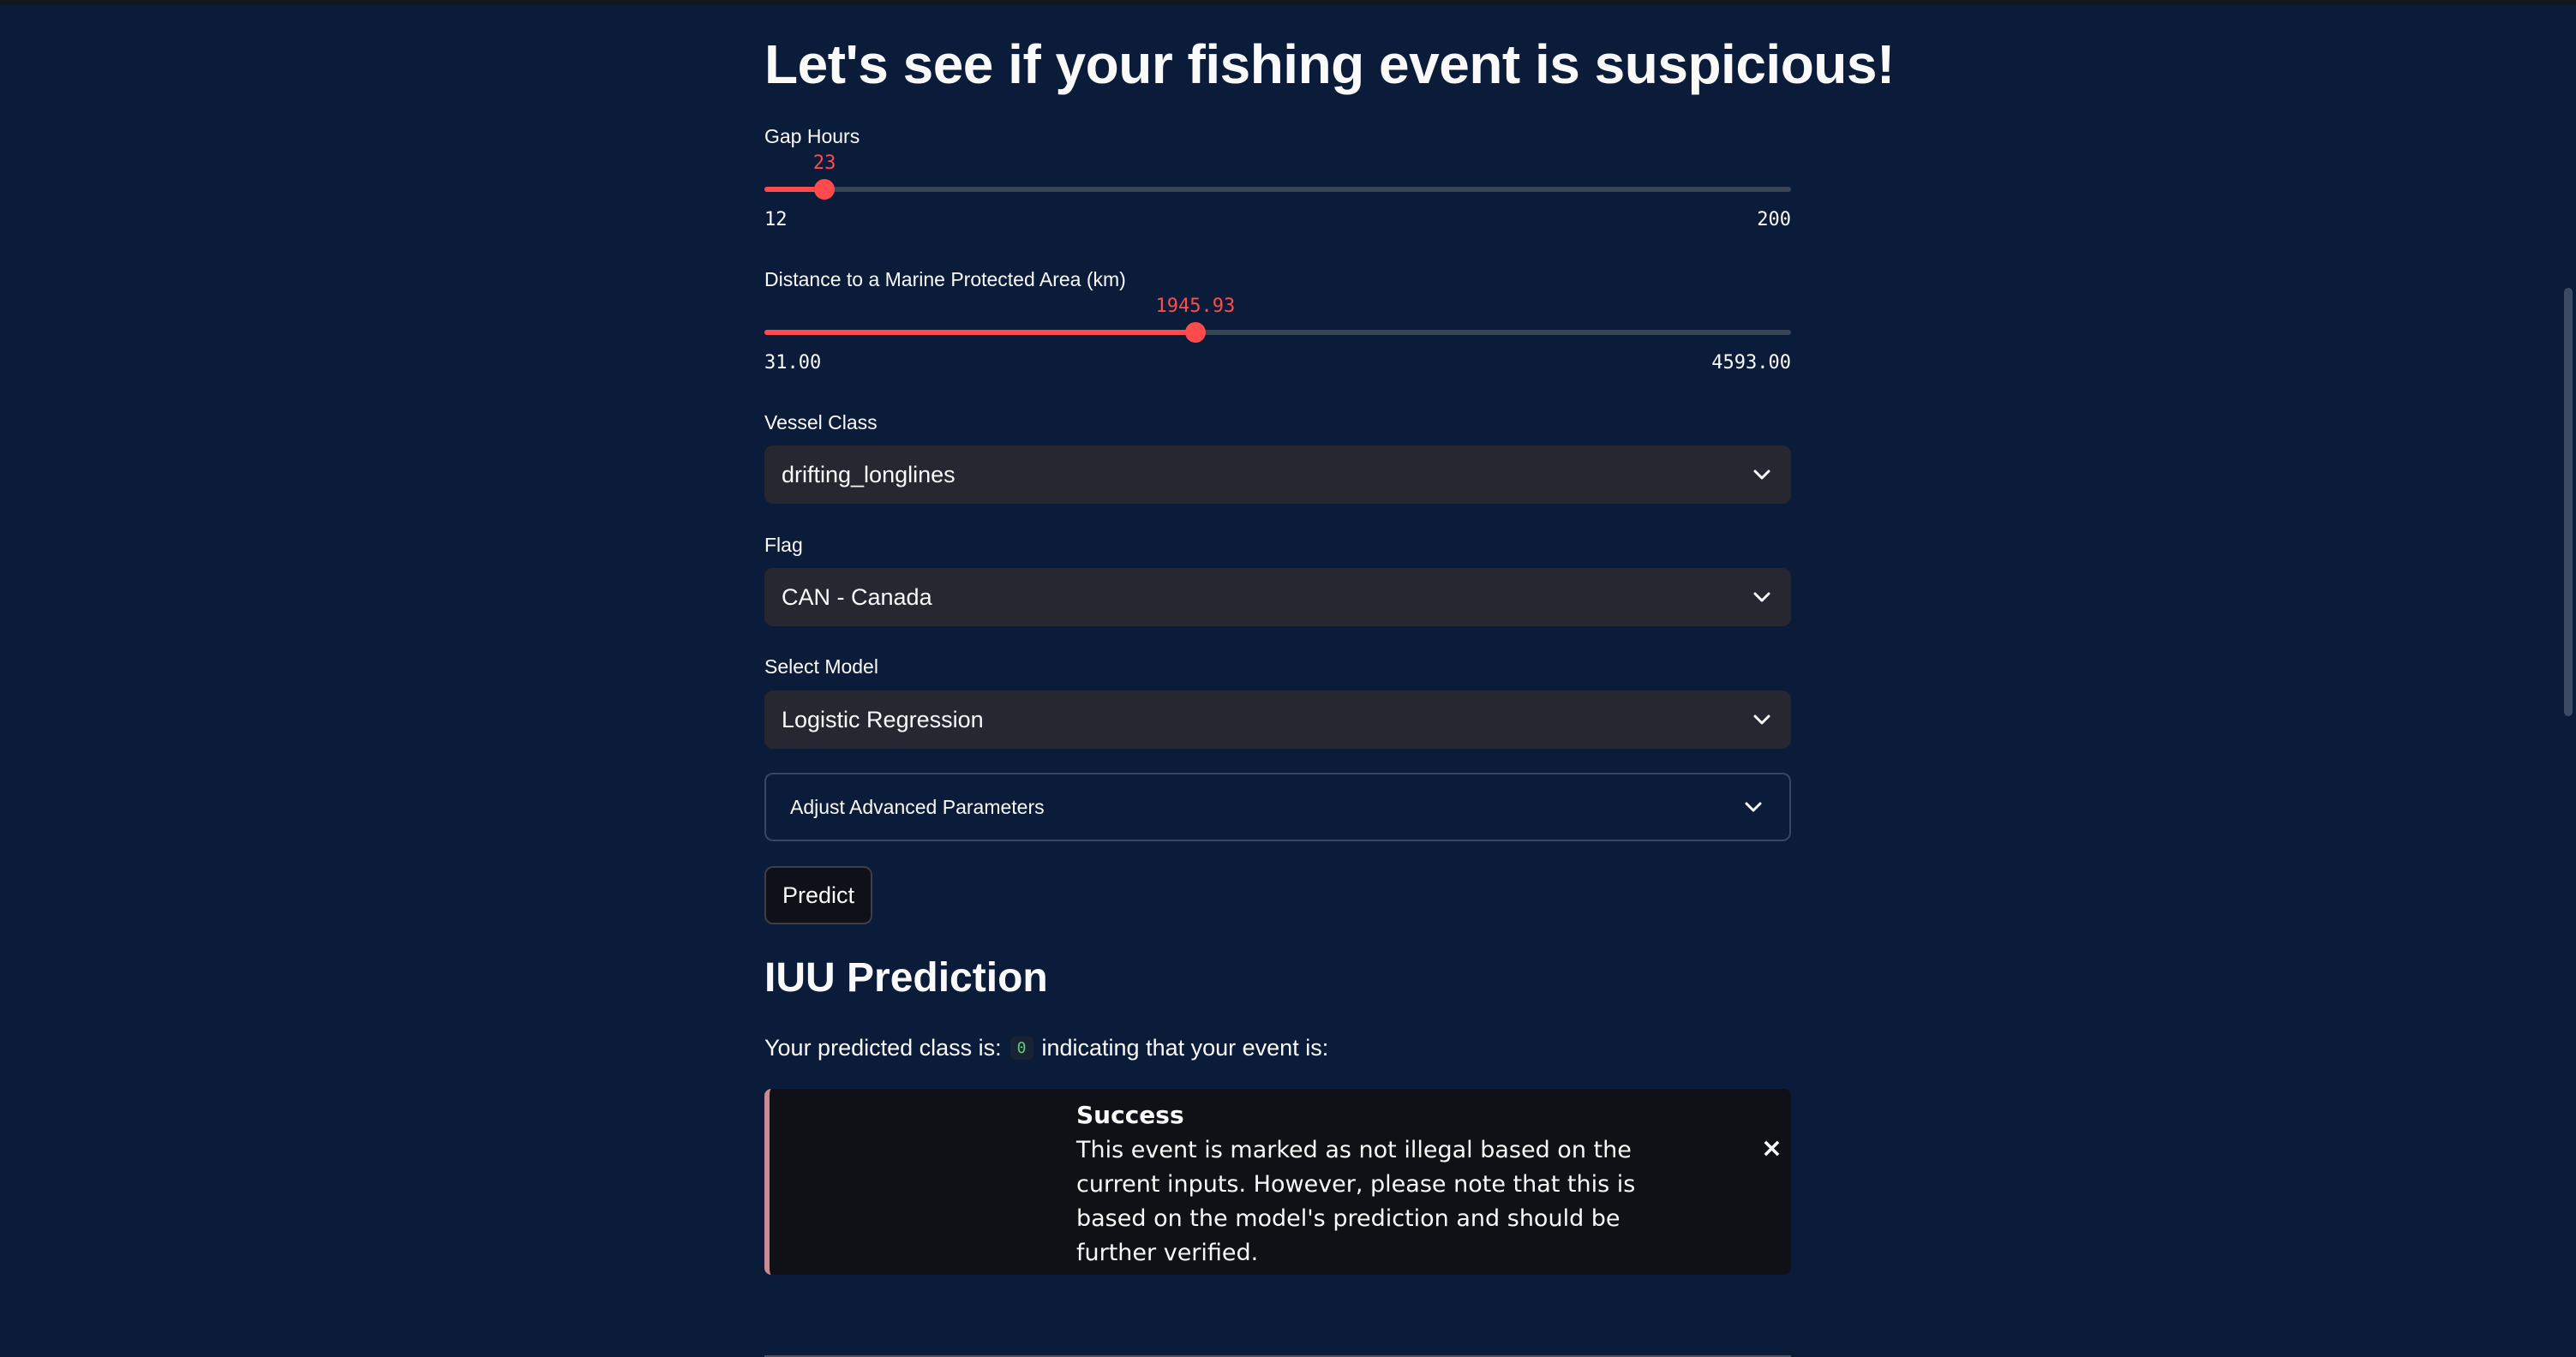 This screenshot has height=1357, width=2576. Describe the element at coordinates (869, 474) in the screenshot. I see `vessel-class-value: drifting_longlines` at that location.